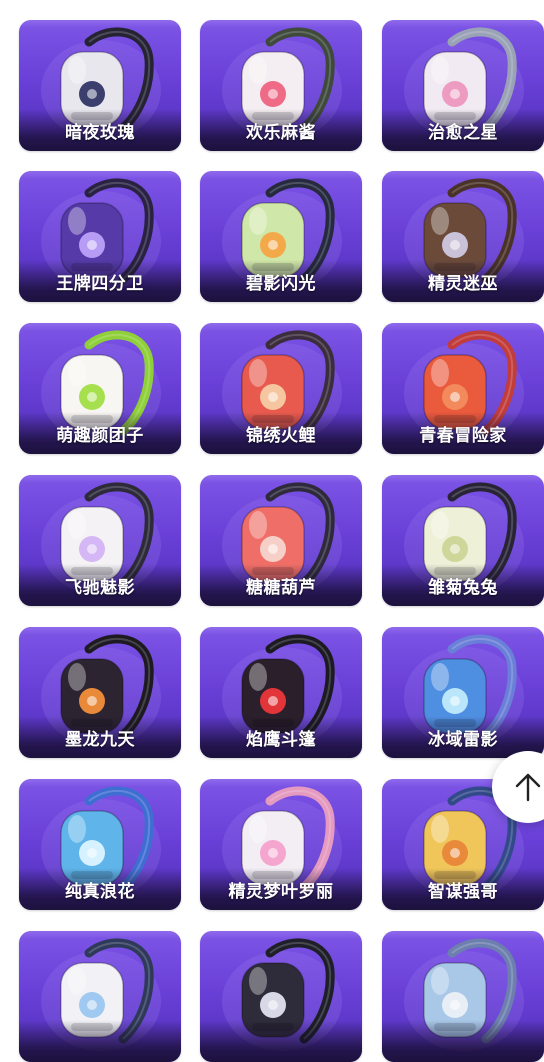 This screenshot has width=544, height=1062. I want to click on backpack-card: 糖糖葫芦, so click(281, 540).